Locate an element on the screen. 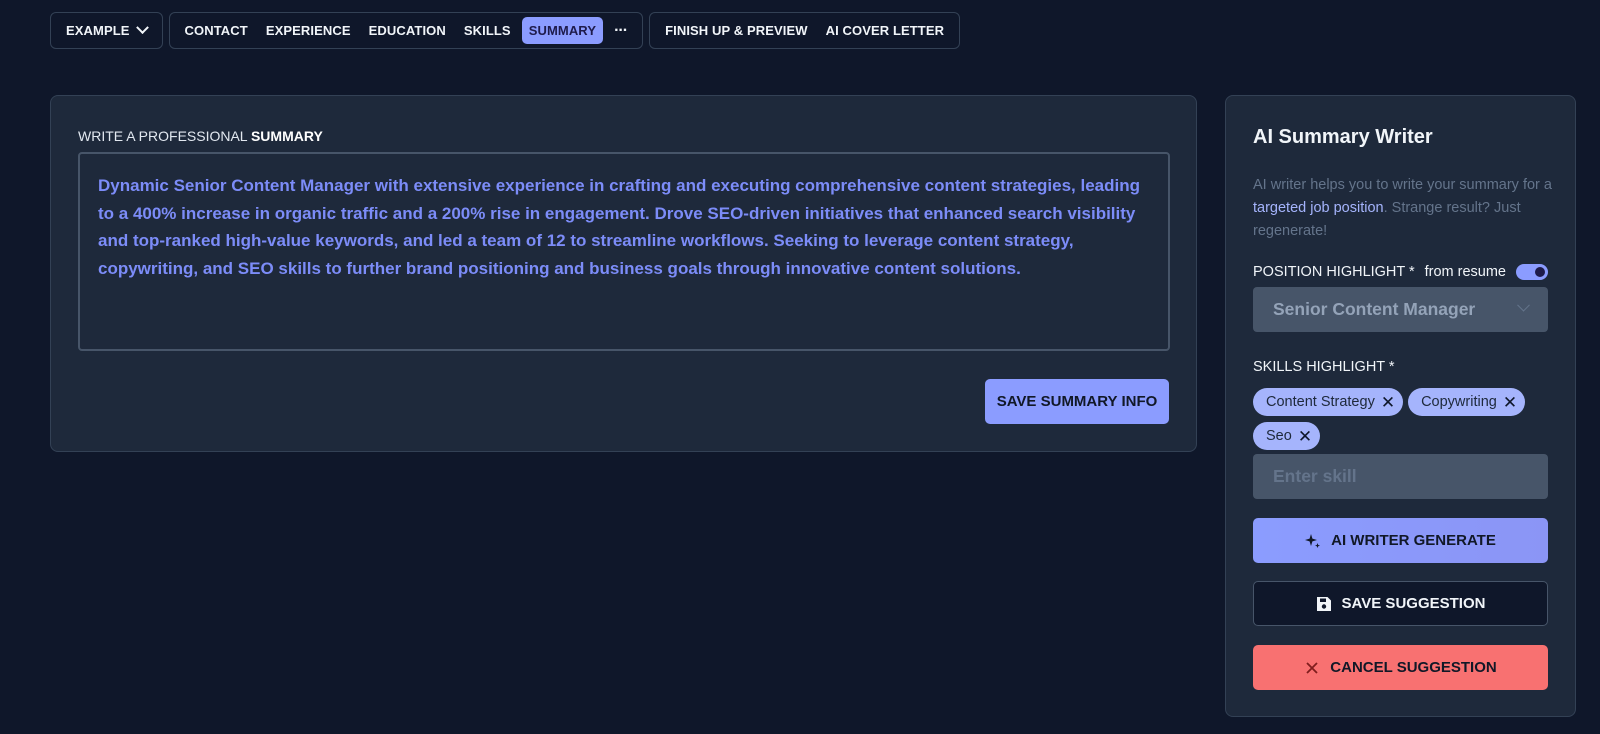 The height and width of the screenshot is (734, 1600). targeted-job-position-link: targeted job position is located at coordinates (1318, 208).